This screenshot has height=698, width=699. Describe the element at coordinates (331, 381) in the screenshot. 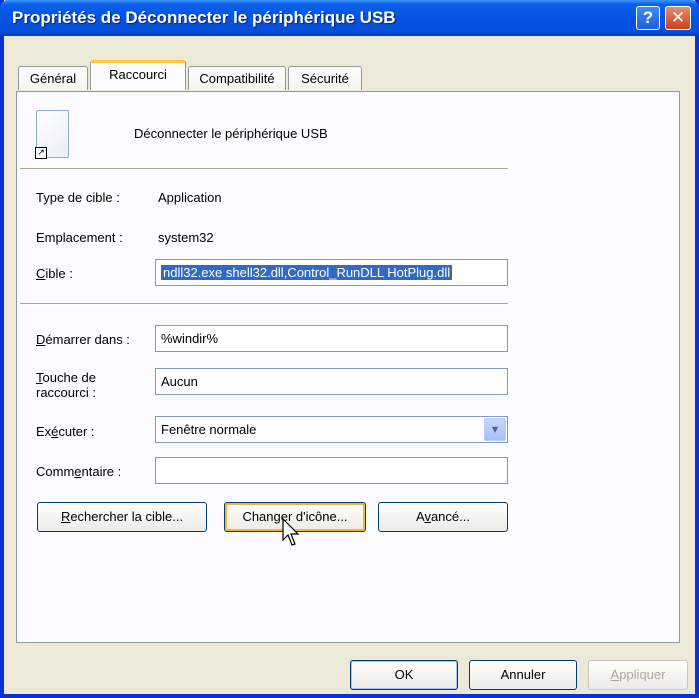

I see `hotkey-input: Aucun` at that location.